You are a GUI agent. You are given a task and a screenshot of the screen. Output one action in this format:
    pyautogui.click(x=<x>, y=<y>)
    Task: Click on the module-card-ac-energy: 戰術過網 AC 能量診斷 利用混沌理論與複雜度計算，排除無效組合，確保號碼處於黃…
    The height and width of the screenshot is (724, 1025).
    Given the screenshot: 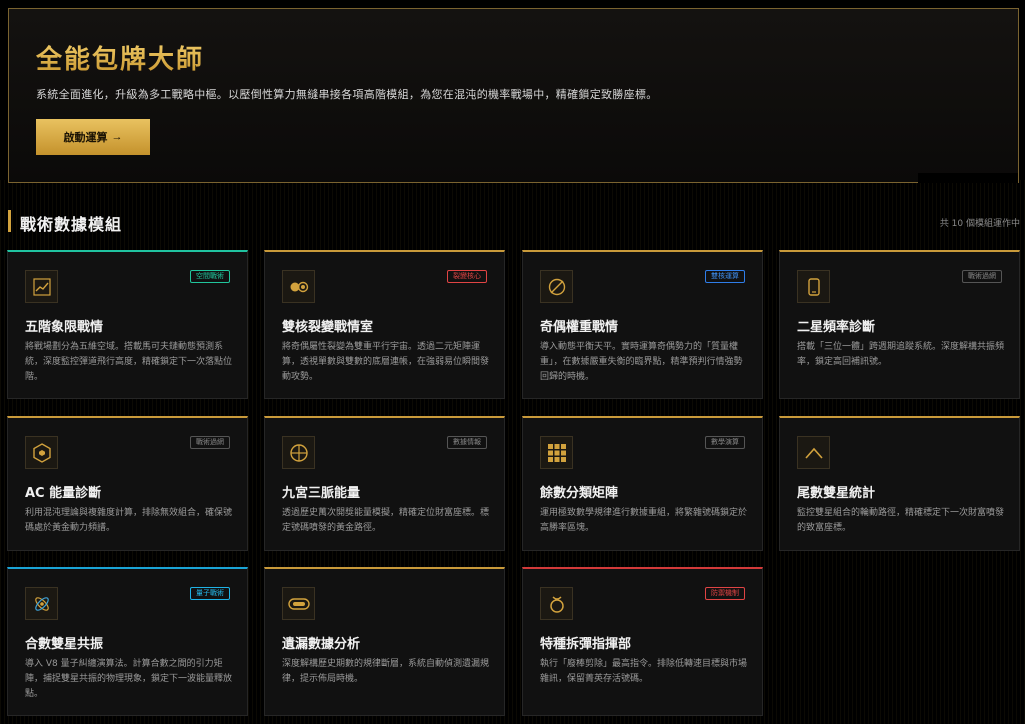 What is the action you would take?
    pyautogui.click(x=127, y=483)
    